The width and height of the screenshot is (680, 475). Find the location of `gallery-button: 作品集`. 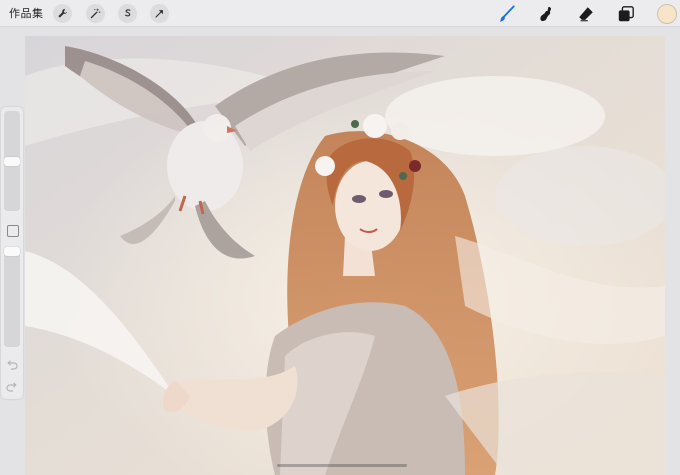

gallery-button: 作品集 is located at coordinates (26, 13).